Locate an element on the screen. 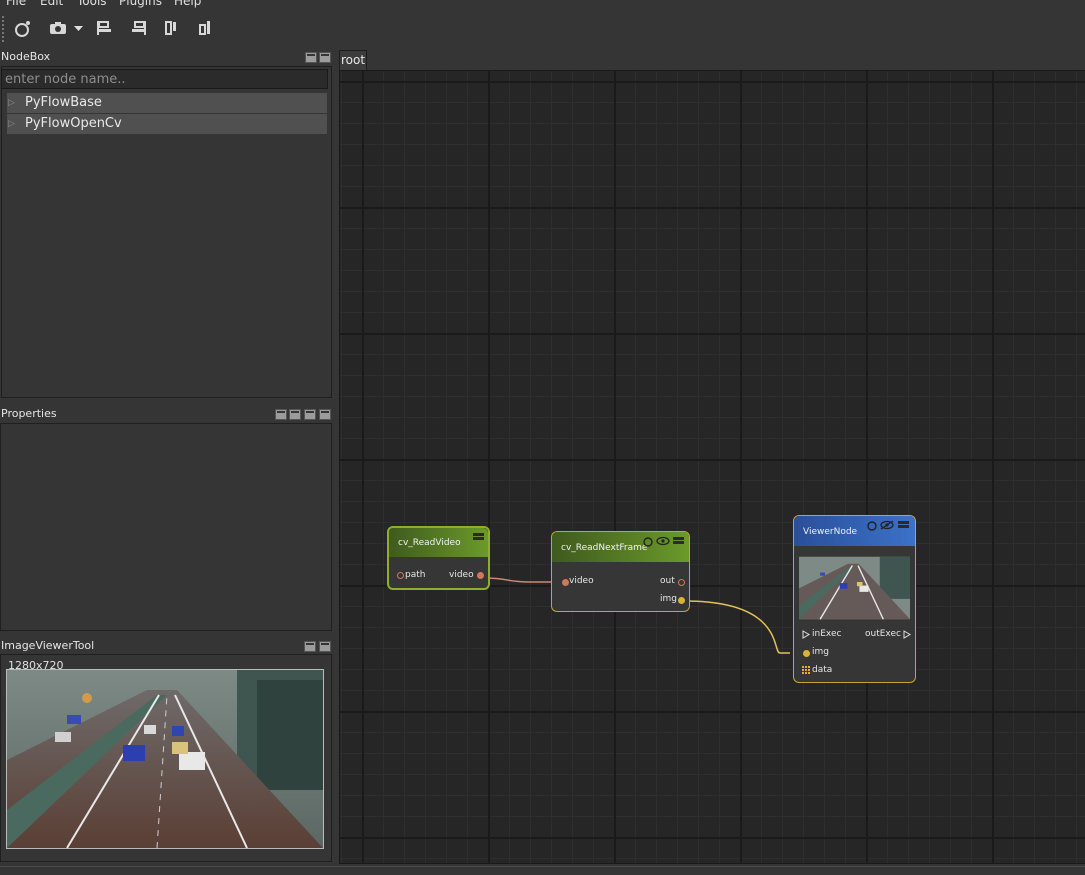 Image resolution: width=1085 pixels, height=875 pixels. align-right-icon is located at coordinates (138, 28).